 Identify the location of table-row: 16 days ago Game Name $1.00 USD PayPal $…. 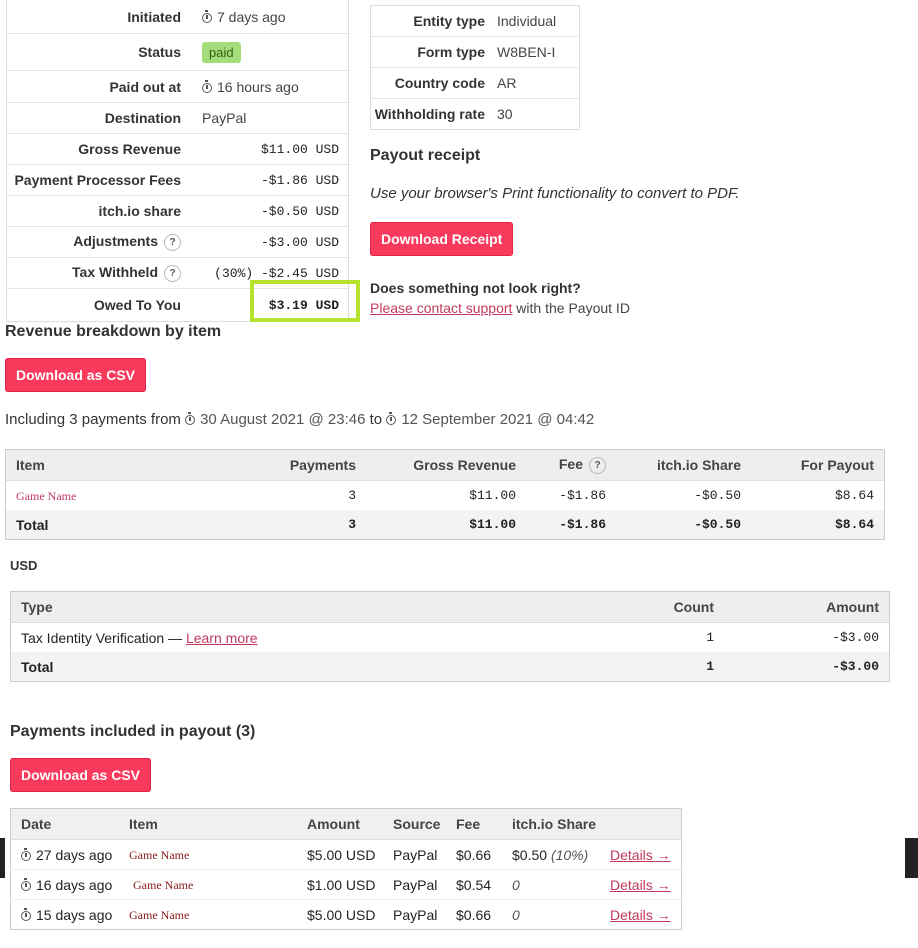
(346, 884).